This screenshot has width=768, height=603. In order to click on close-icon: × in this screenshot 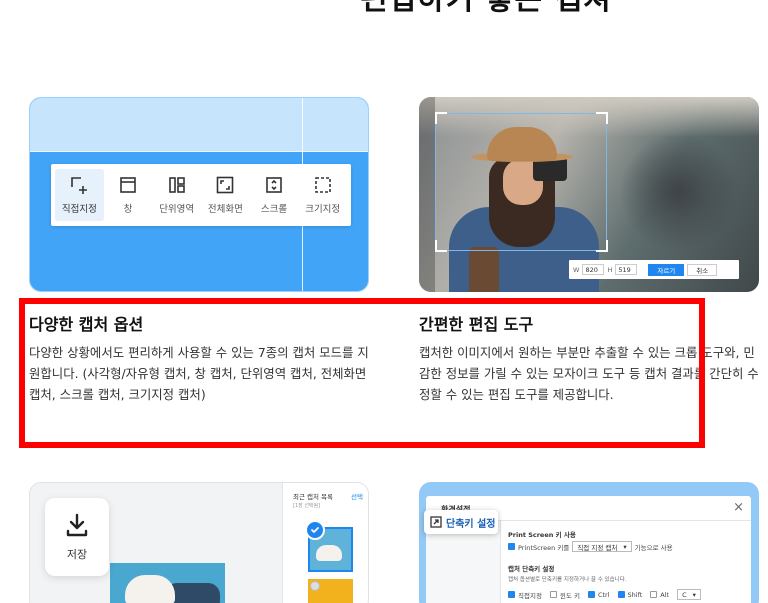, I will do `click(738, 507)`.